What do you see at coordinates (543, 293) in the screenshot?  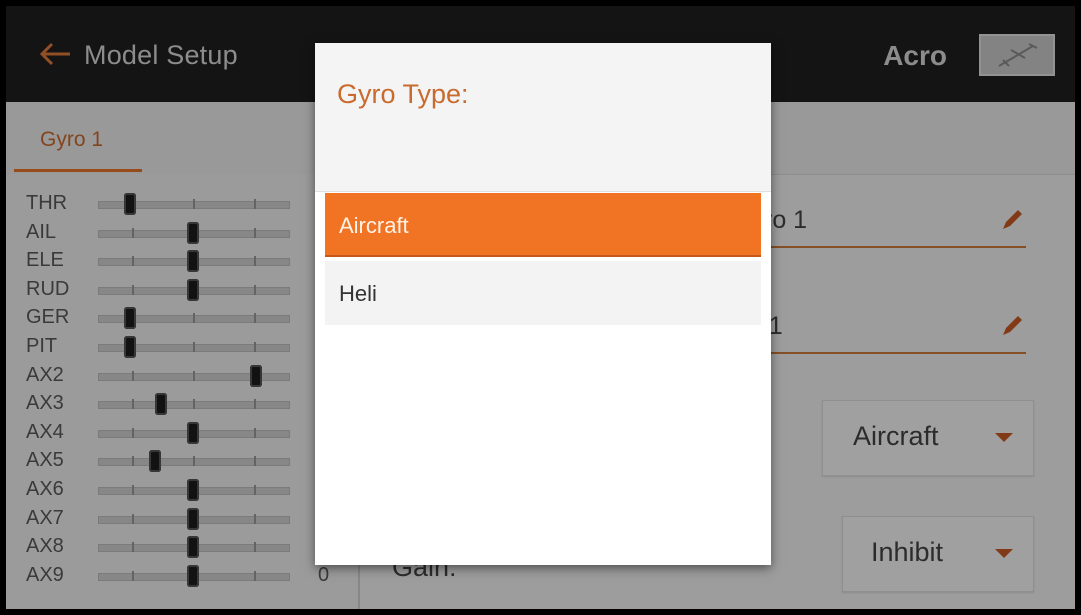 I see `option-heli: Heli` at bounding box center [543, 293].